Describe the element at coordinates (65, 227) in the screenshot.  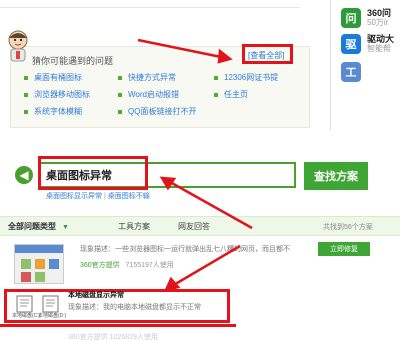
I see `chevron-down-icon: ▼` at that location.